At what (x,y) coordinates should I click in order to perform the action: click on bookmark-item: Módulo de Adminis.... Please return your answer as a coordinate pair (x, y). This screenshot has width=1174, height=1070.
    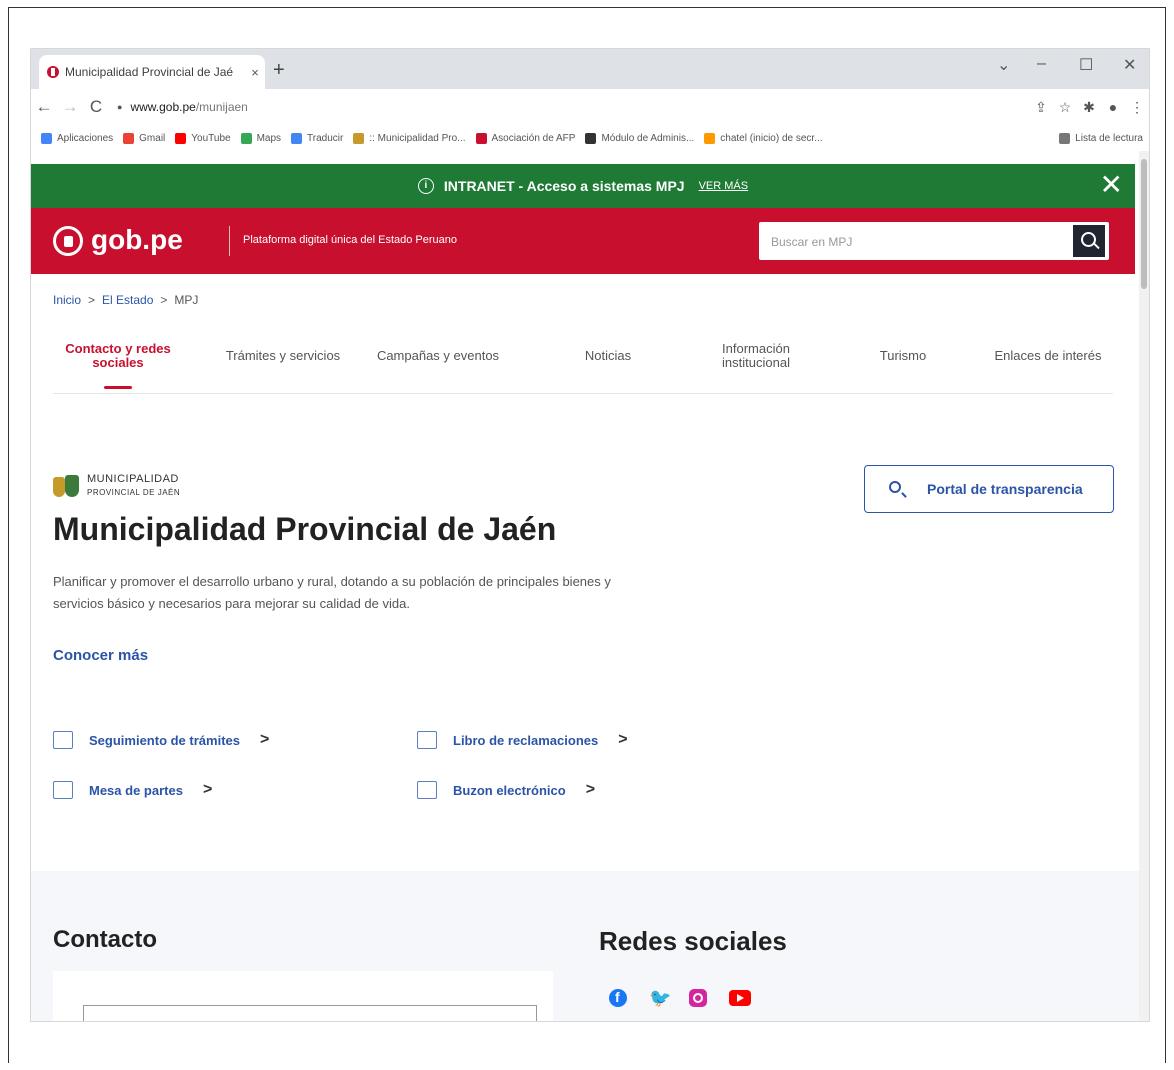
    Looking at the image, I should click on (640, 138).